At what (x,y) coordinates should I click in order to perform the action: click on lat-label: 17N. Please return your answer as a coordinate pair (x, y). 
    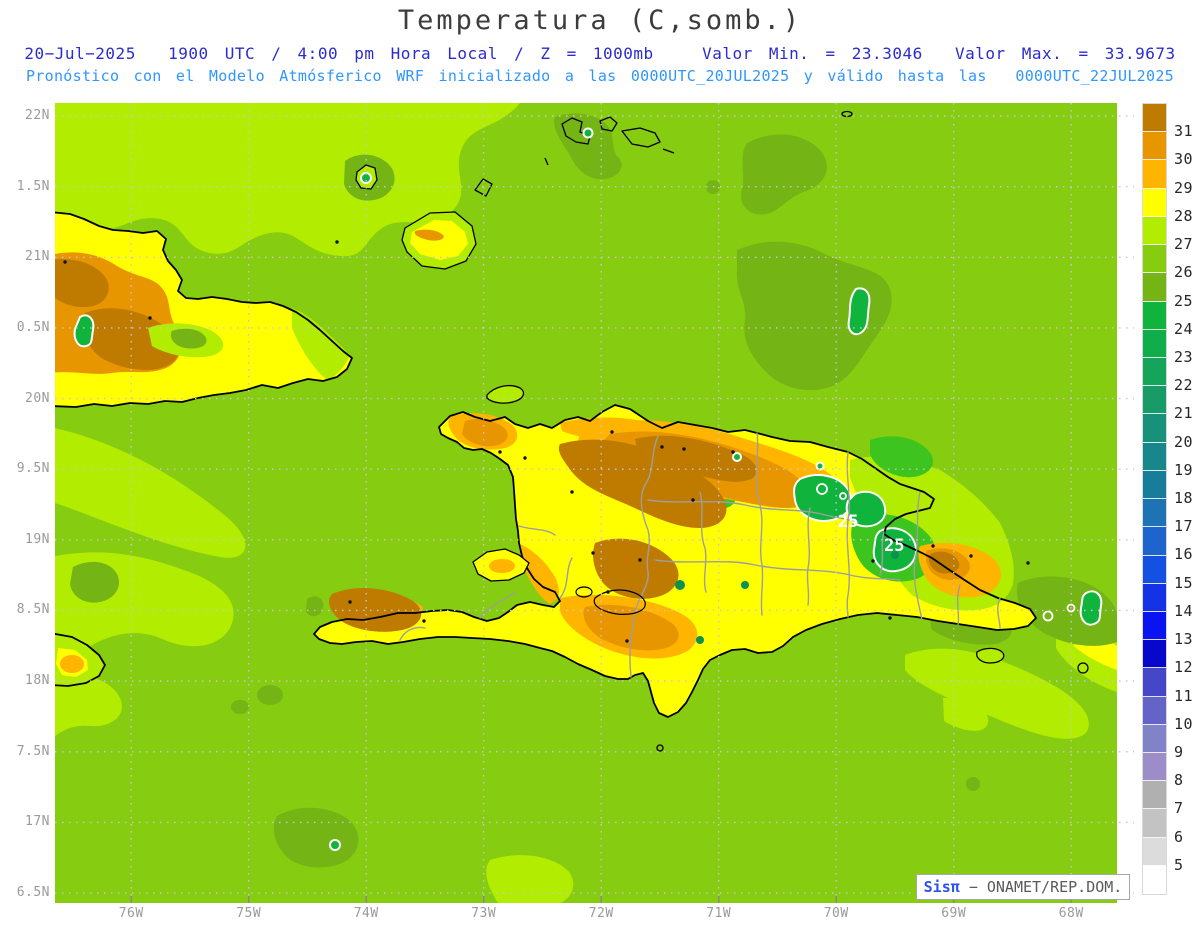
    Looking at the image, I should click on (37, 822).